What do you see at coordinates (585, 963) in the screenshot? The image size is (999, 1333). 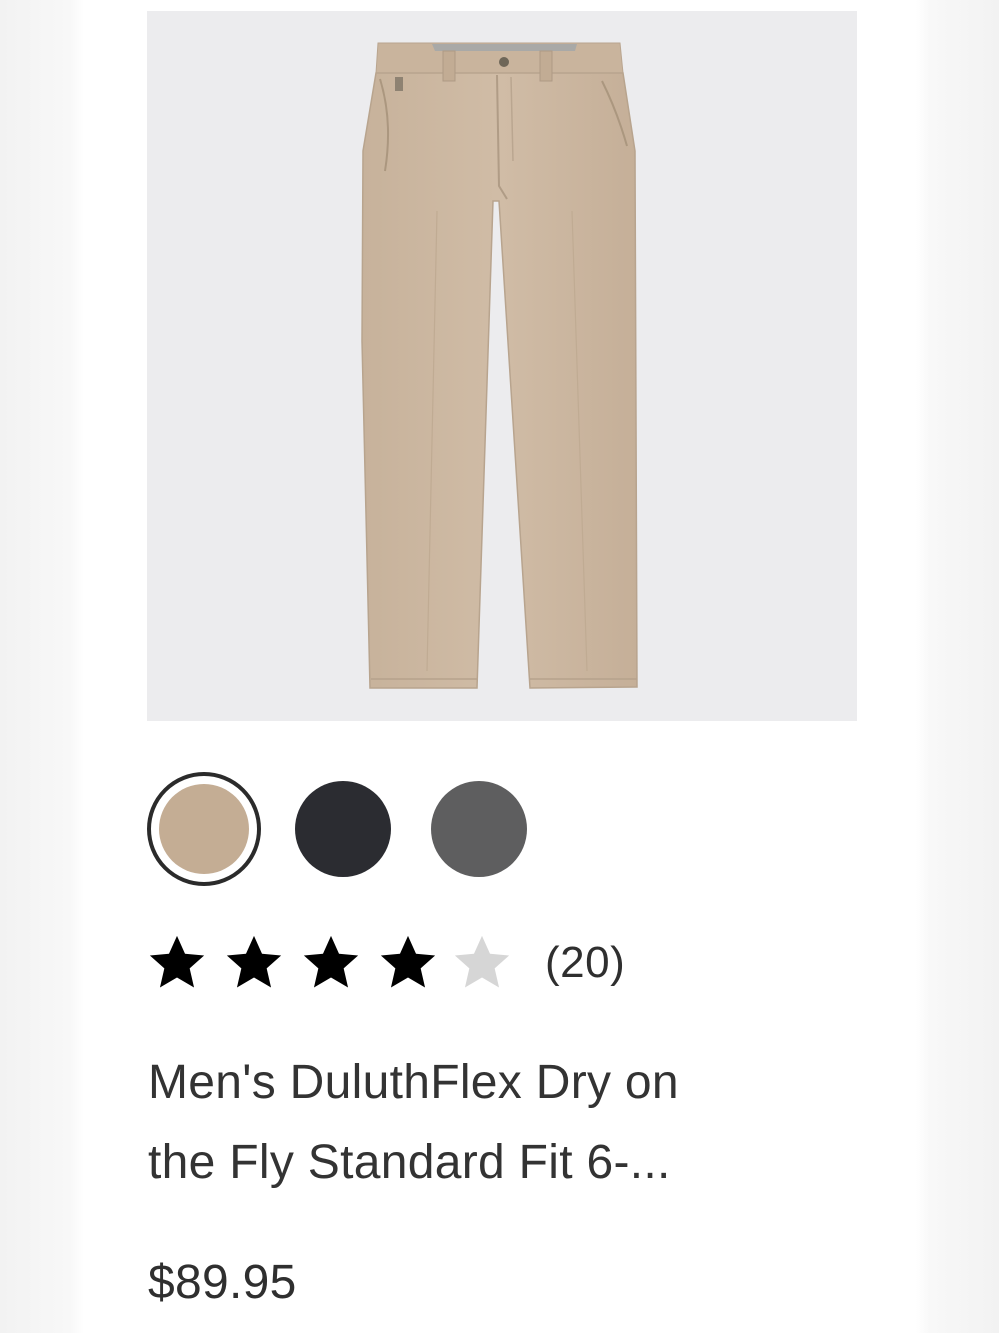 I see `review-count: (20)` at bounding box center [585, 963].